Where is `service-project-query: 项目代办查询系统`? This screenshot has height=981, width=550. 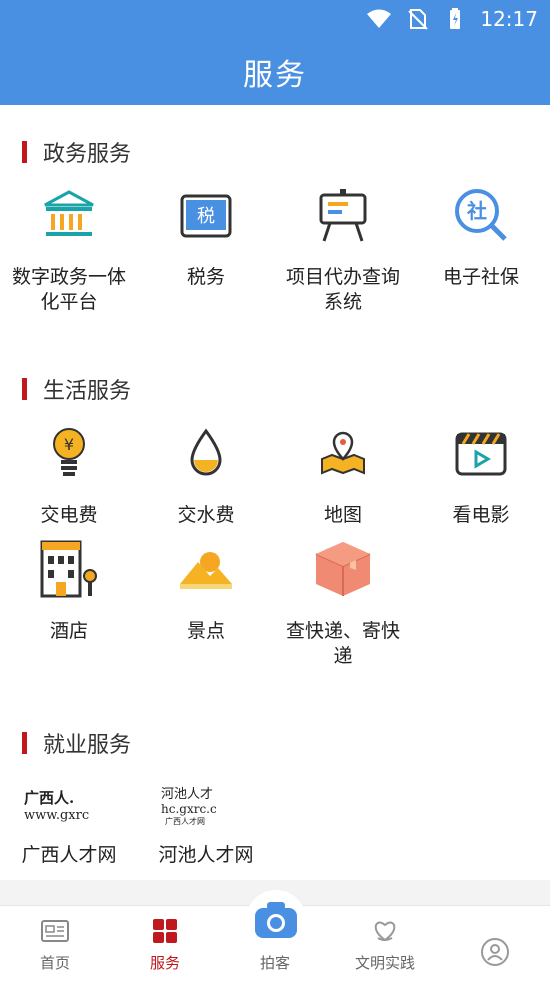
service-project-query: 项目代办查询系统 is located at coordinates (343, 250).